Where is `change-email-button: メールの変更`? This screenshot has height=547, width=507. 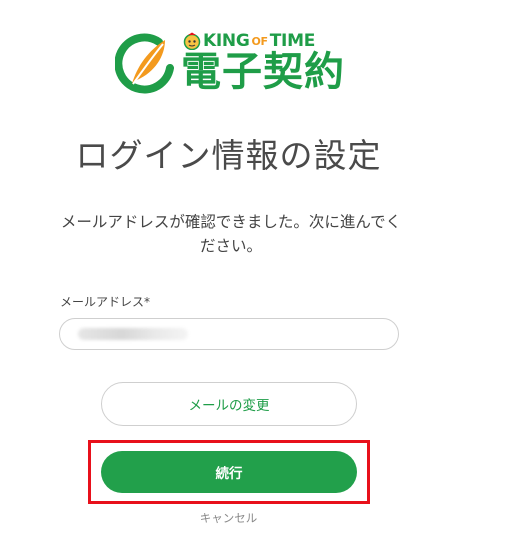
change-email-button: メールの変更 is located at coordinates (229, 404).